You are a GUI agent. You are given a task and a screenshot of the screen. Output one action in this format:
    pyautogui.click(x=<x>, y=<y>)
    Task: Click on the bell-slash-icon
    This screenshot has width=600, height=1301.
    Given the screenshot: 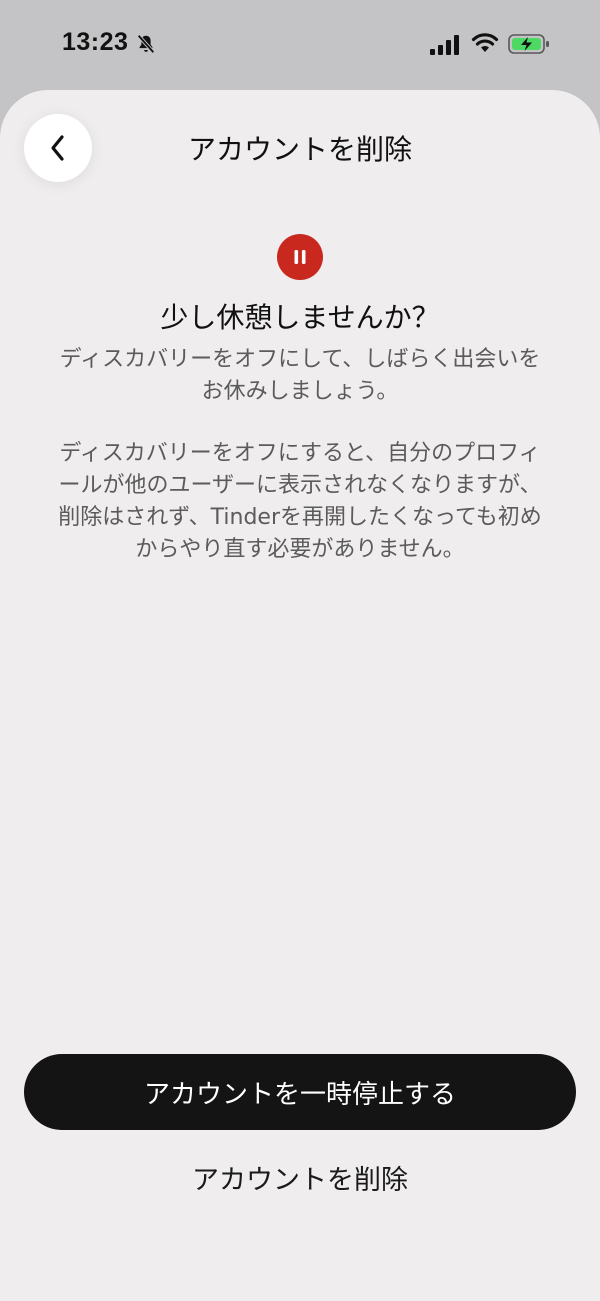 What is the action you would take?
    pyautogui.click(x=146, y=44)
    